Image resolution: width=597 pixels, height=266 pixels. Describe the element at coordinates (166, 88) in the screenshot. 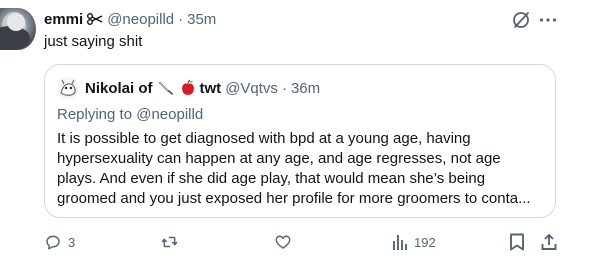

I see `knife-icon` at that location.